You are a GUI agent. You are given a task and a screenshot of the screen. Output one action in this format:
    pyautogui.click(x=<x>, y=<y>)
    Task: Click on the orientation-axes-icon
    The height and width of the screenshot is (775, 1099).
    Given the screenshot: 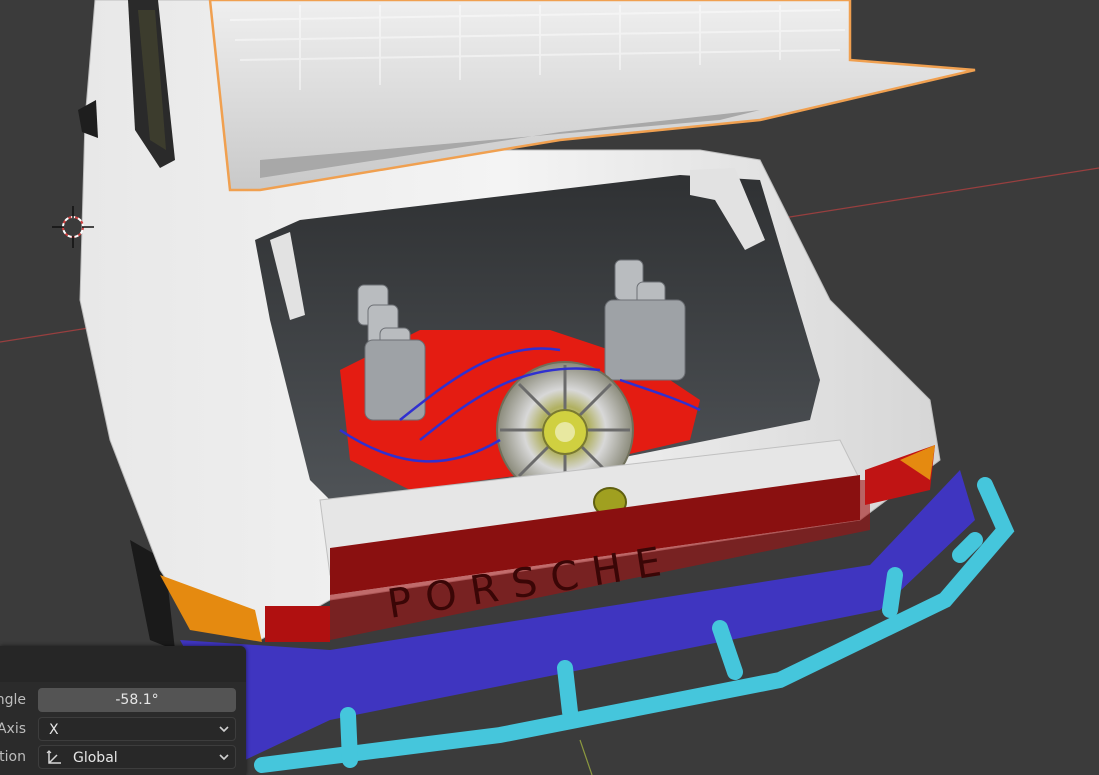 What is the action you would take?
    pyautogui.click(x=53, y=757)
    